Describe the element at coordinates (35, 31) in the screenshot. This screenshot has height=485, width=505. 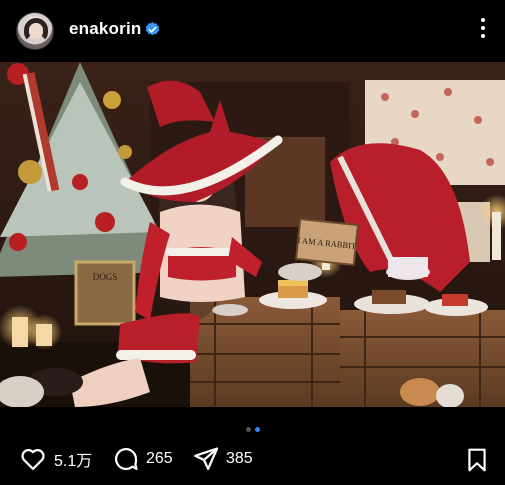
I see `avatar` at that location.